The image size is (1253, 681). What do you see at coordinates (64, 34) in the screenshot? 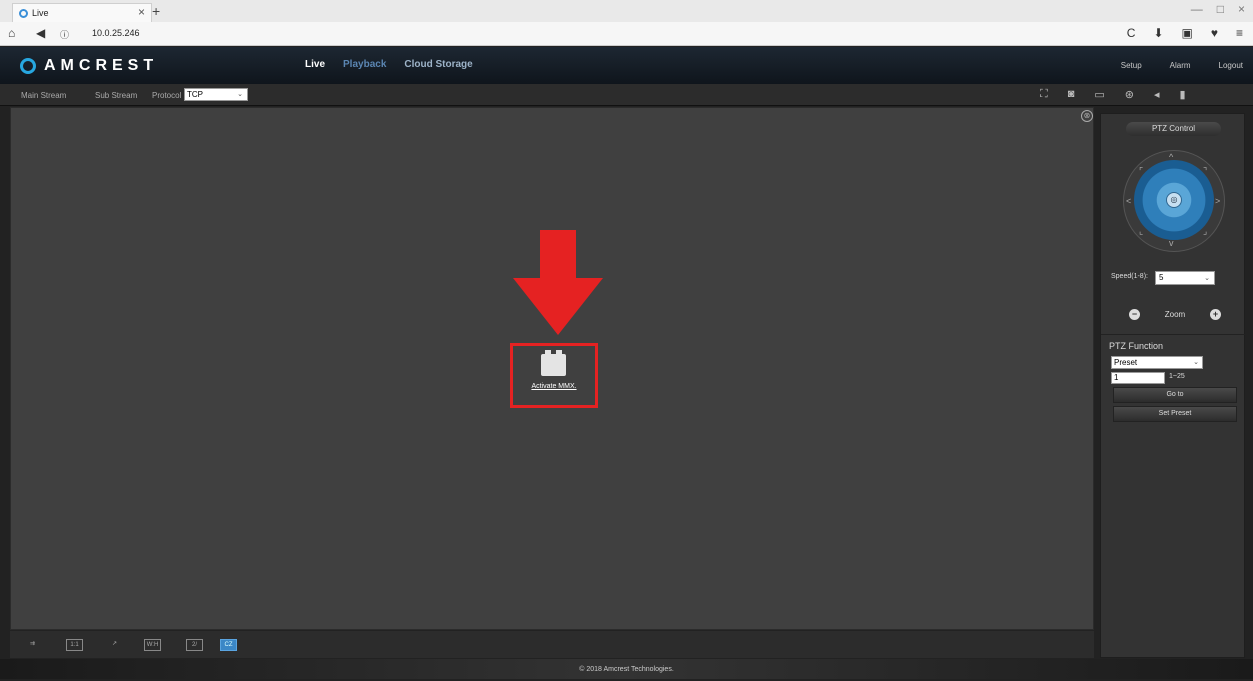
I see `site-info-icon: ⓘ` at bounding box center [64, 34].